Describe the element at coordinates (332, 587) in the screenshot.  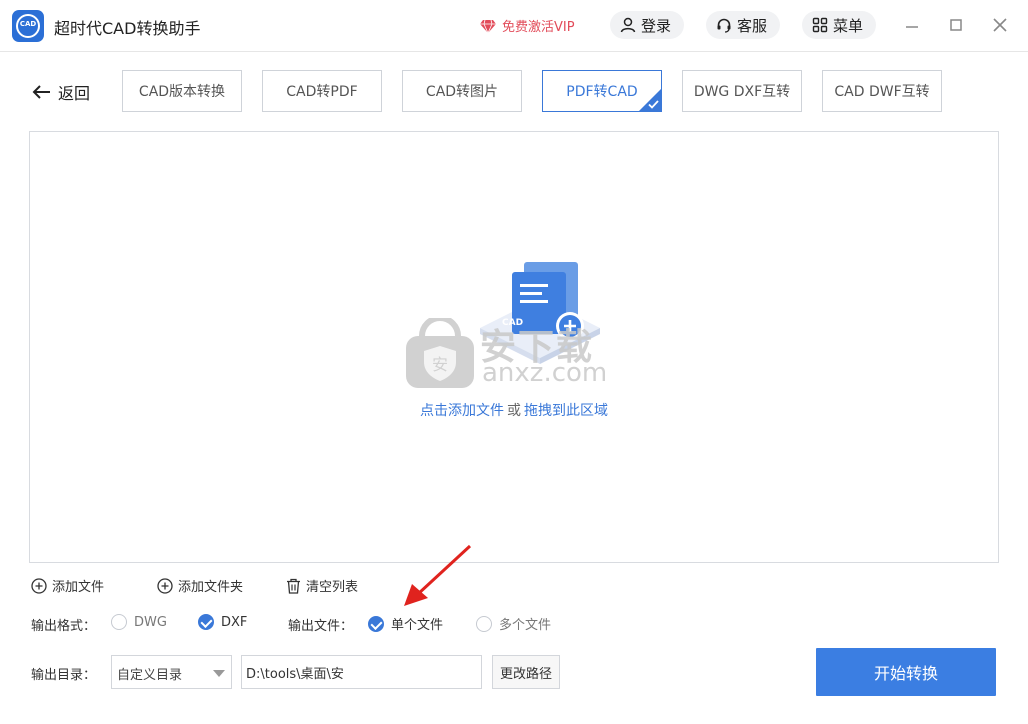
I see `clear-list-label: 清空列表` at that location.